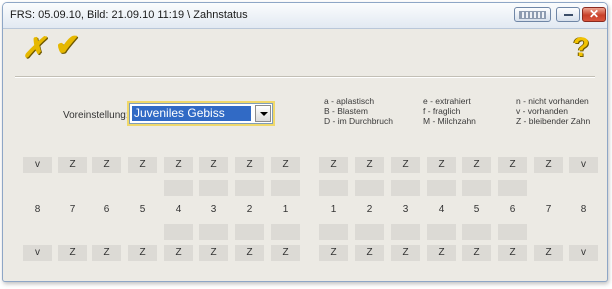  I want to click on legend-item: D - im Durchbruch, so click(358, 121).